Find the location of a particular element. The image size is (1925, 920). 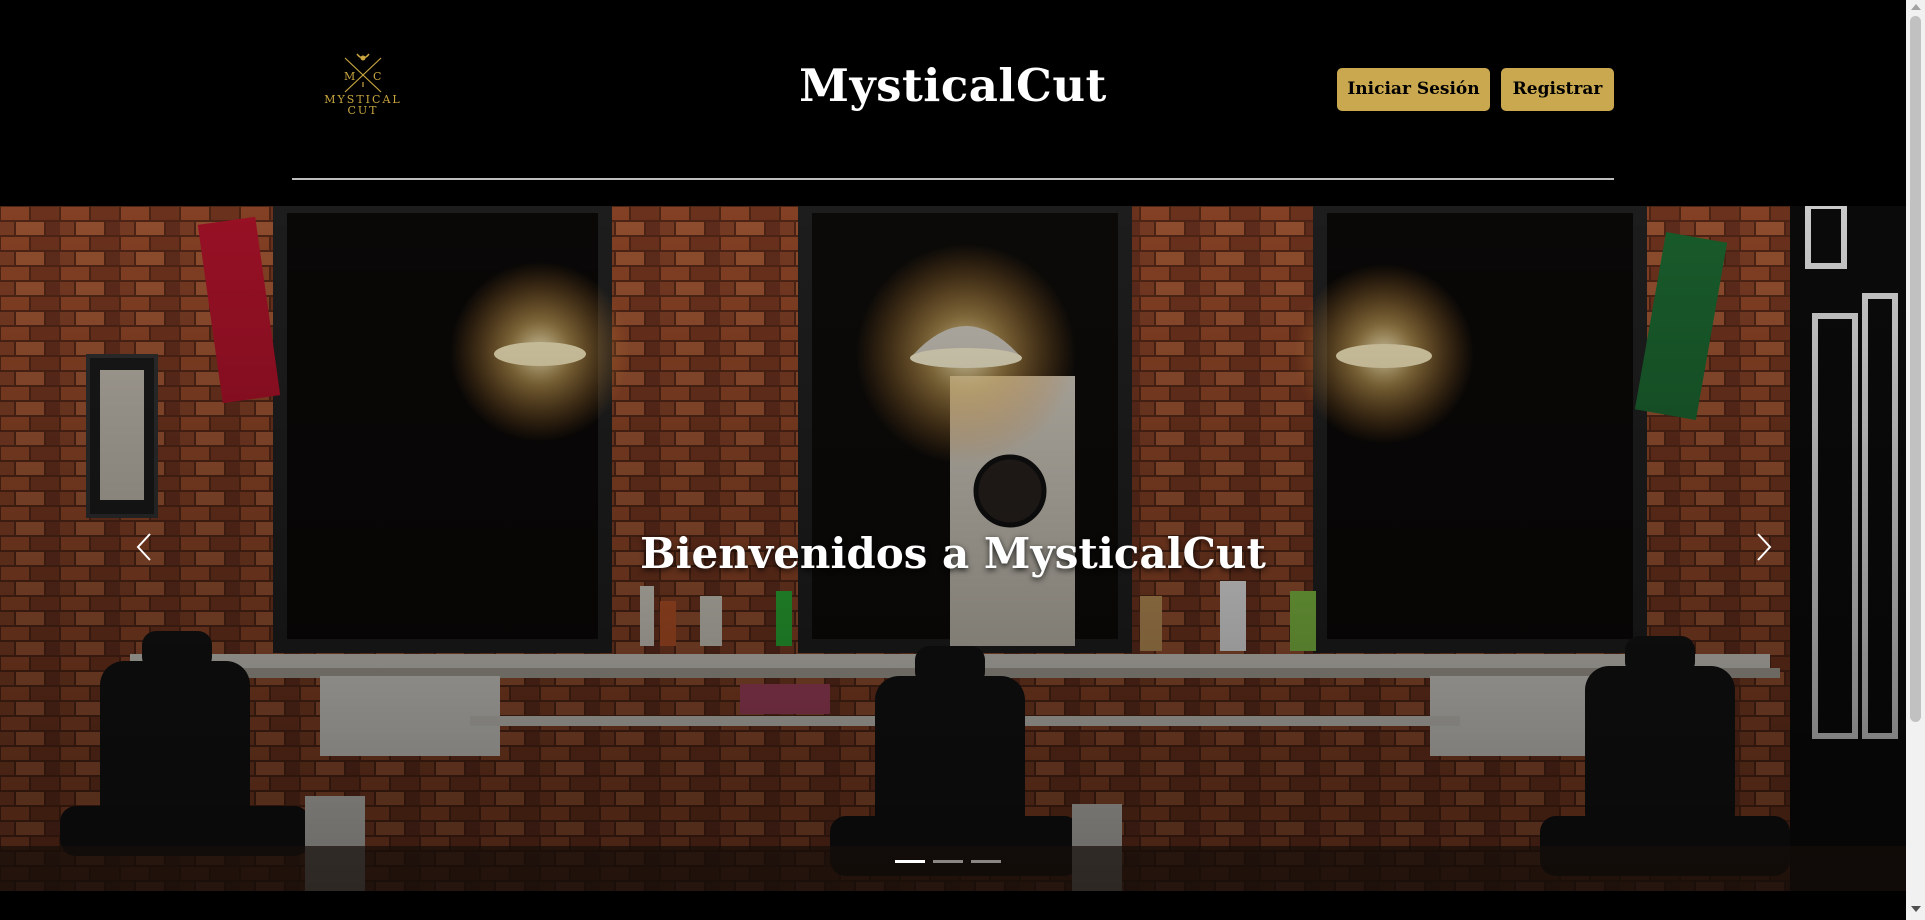

scrollbar-thumb is located at coordinates (1915, 369).